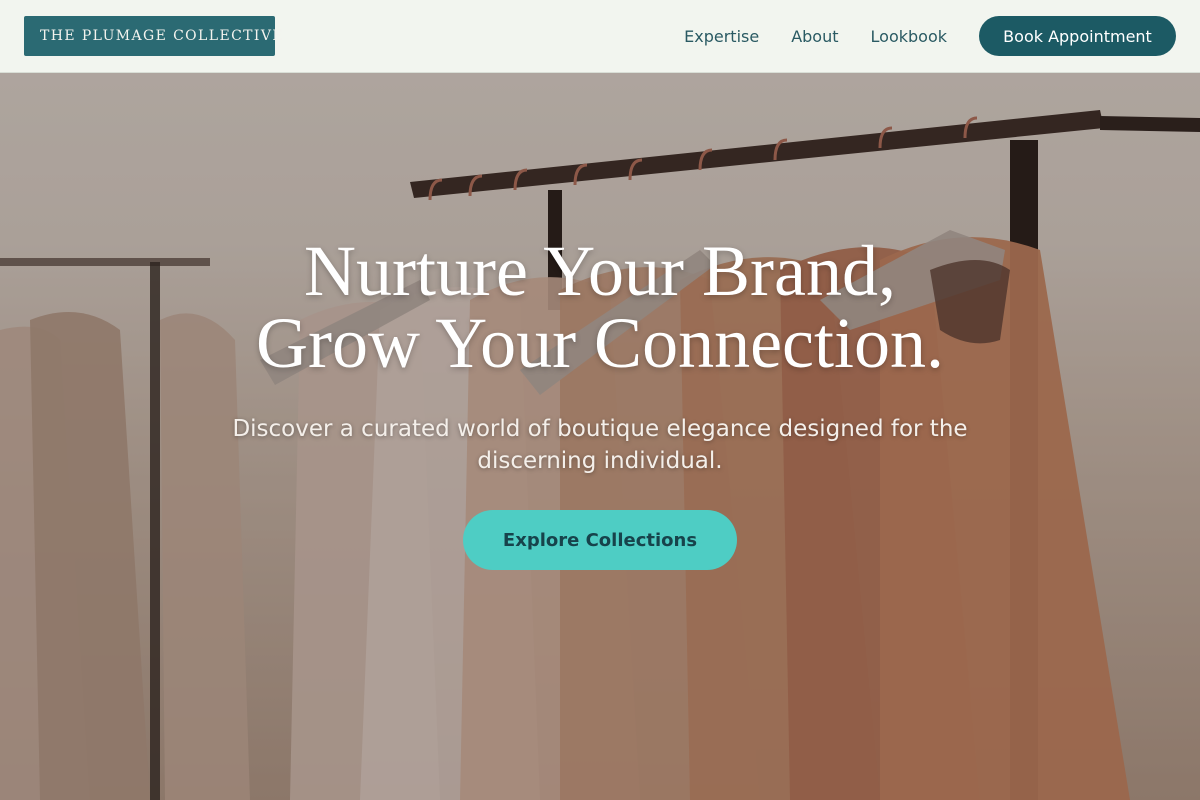 This screenshot has width=1200, height=800. Describe the element at coordinates (600, 540) in the screenshot. I see `explore-collections-button: Explore Collections` at that location.